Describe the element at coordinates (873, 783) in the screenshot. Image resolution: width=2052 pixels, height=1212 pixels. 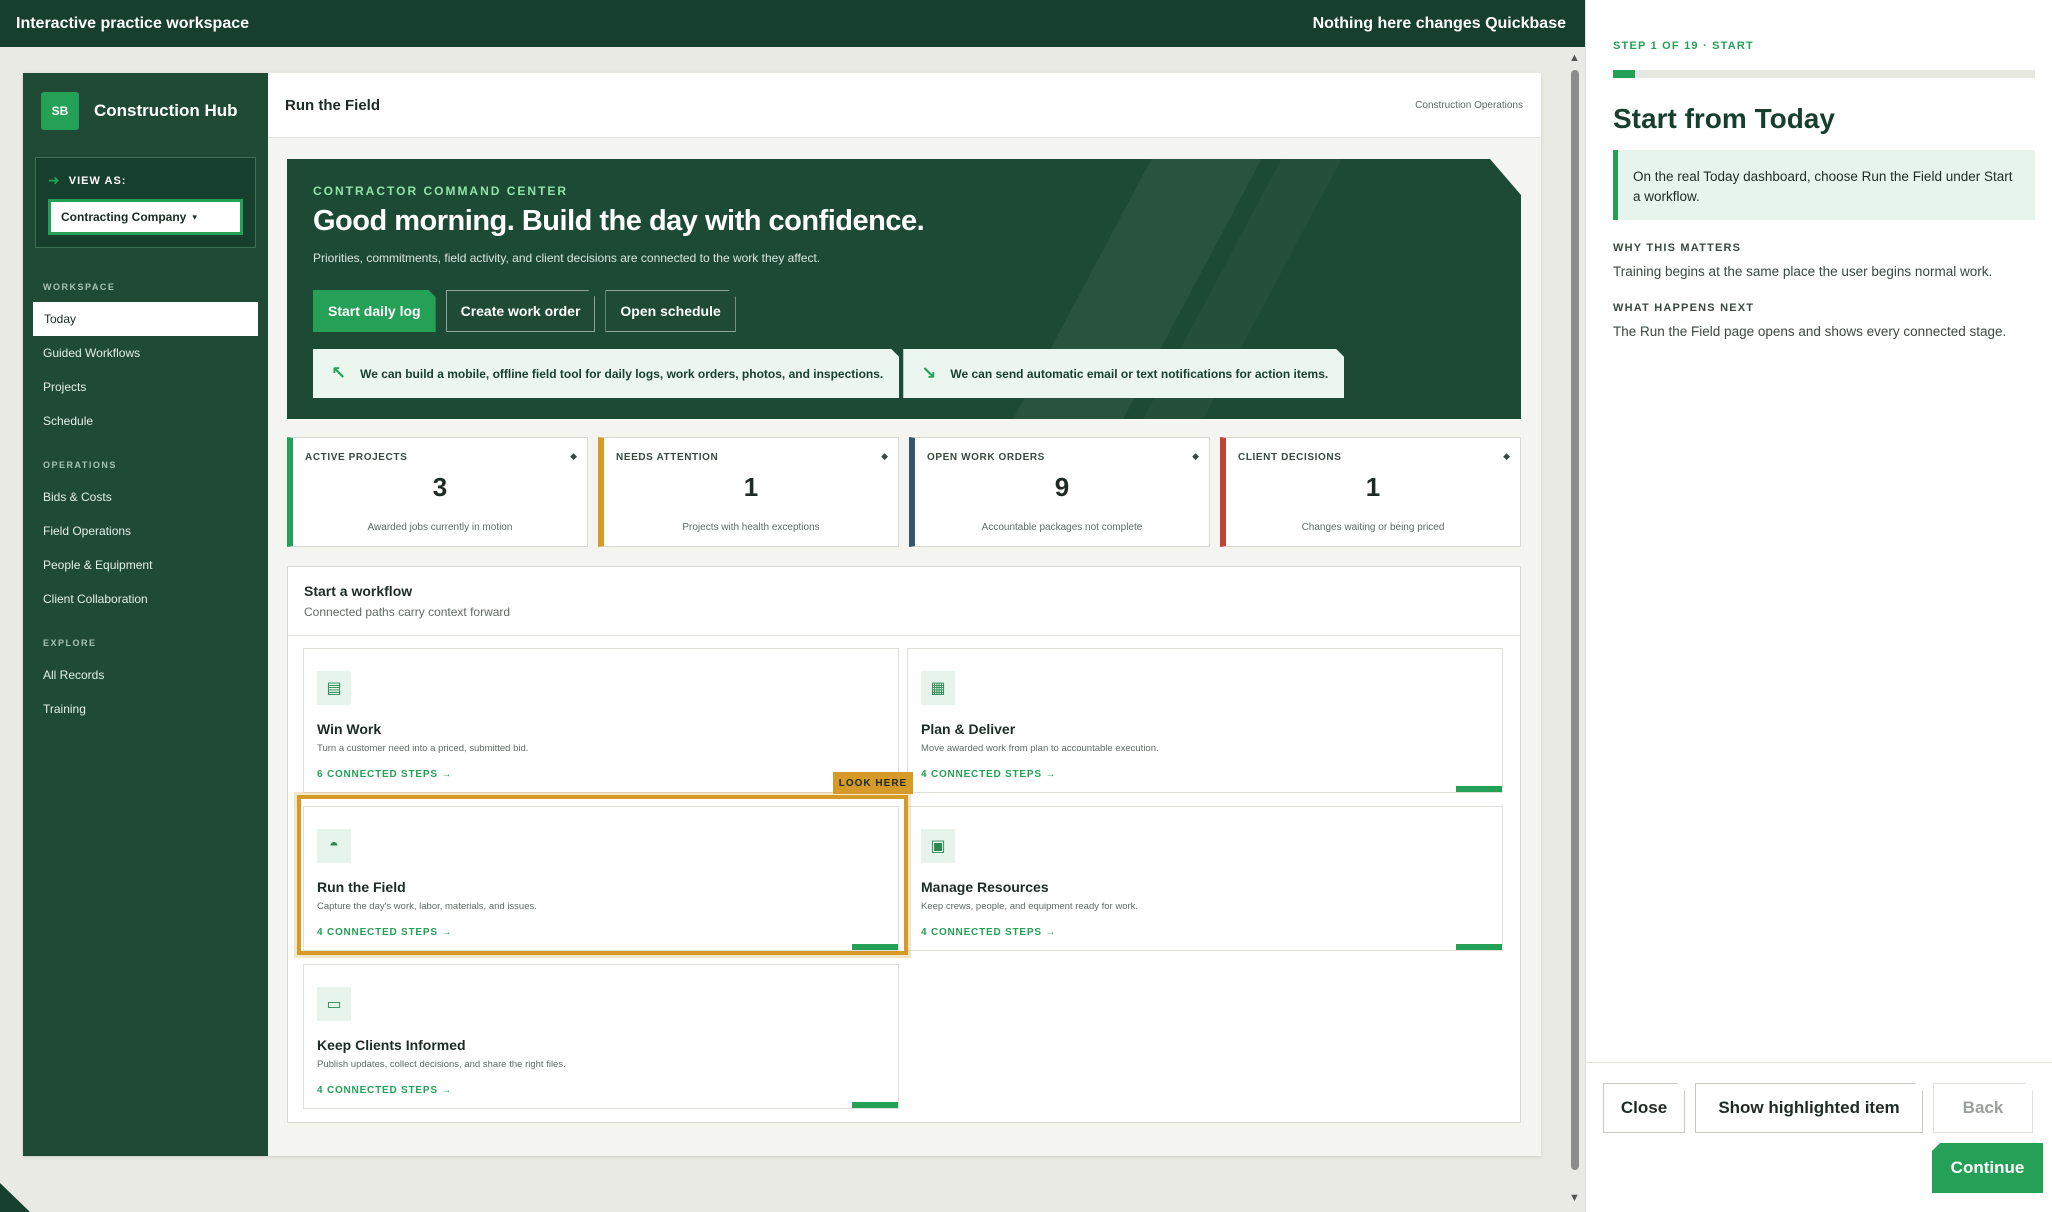
I see `look-here-badge: LOOK HERE` at that location.